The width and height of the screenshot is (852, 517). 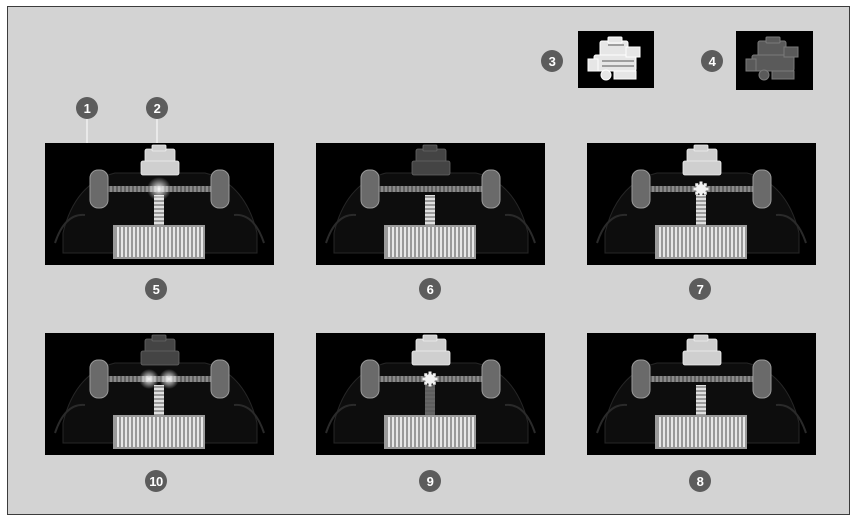 What do you see at coordinates (700, 289) in the screenshot?
I see `panel-number-badge: 7` at bounding box center [700, 289].